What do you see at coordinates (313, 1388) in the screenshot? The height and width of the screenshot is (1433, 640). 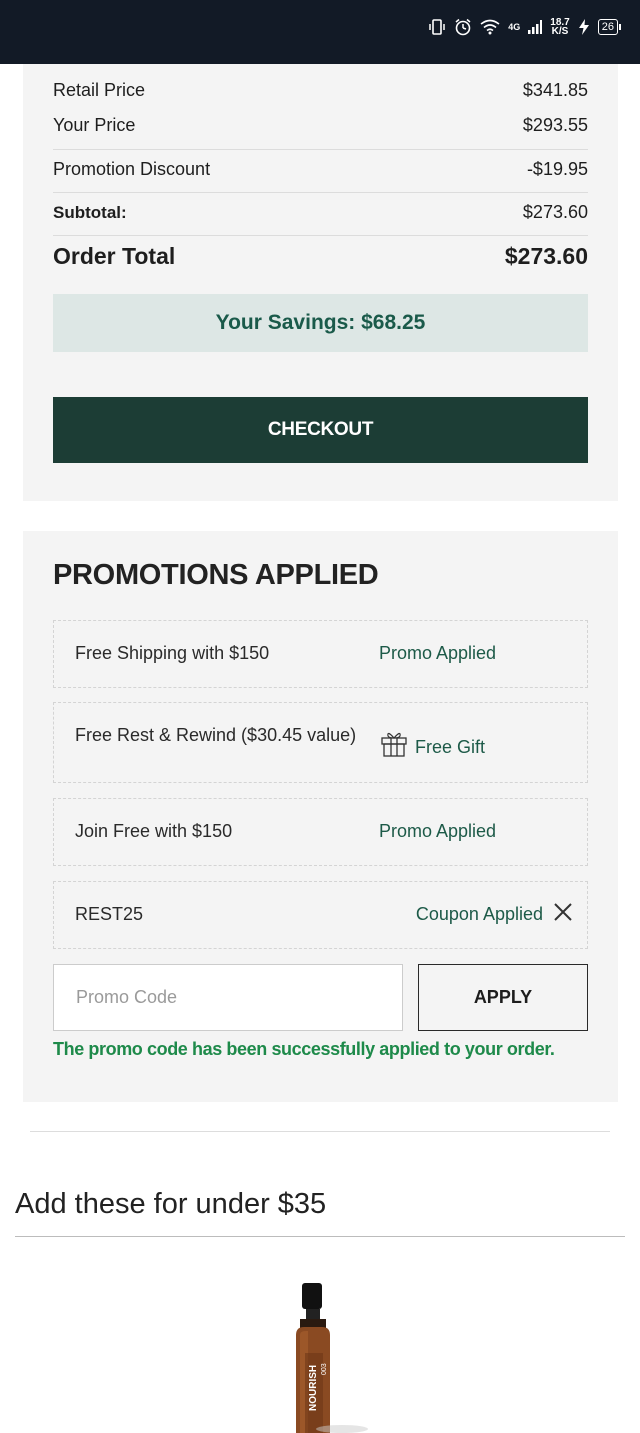 I see `product-label: NOURISH` at bounding box center [313, 1388].